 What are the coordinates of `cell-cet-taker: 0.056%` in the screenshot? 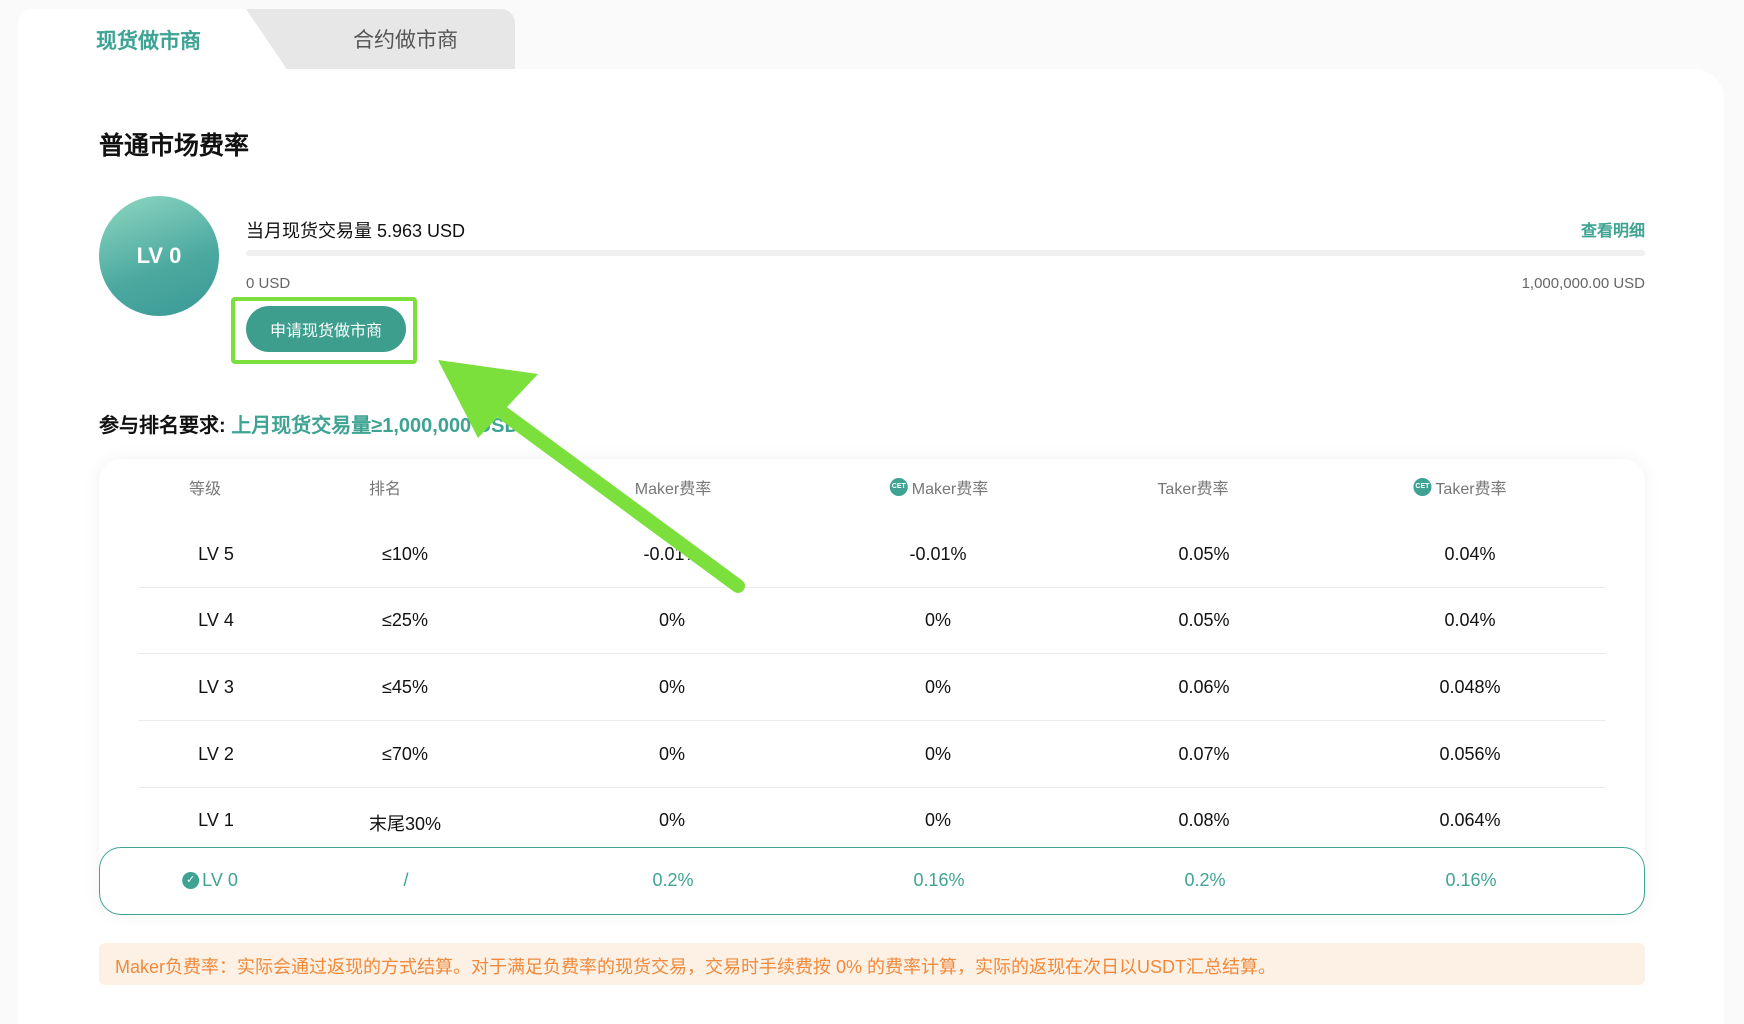 It's located at (1470, 754).